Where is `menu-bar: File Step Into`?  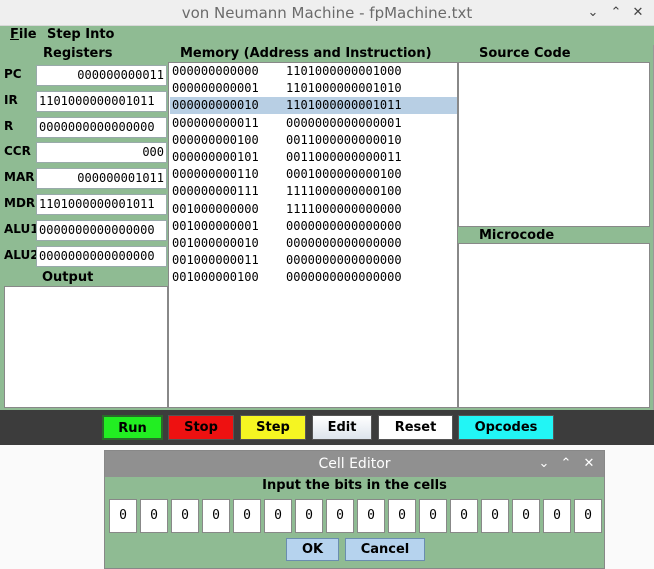 menu-bar: File Step Into is located at coordinates (327, 35).